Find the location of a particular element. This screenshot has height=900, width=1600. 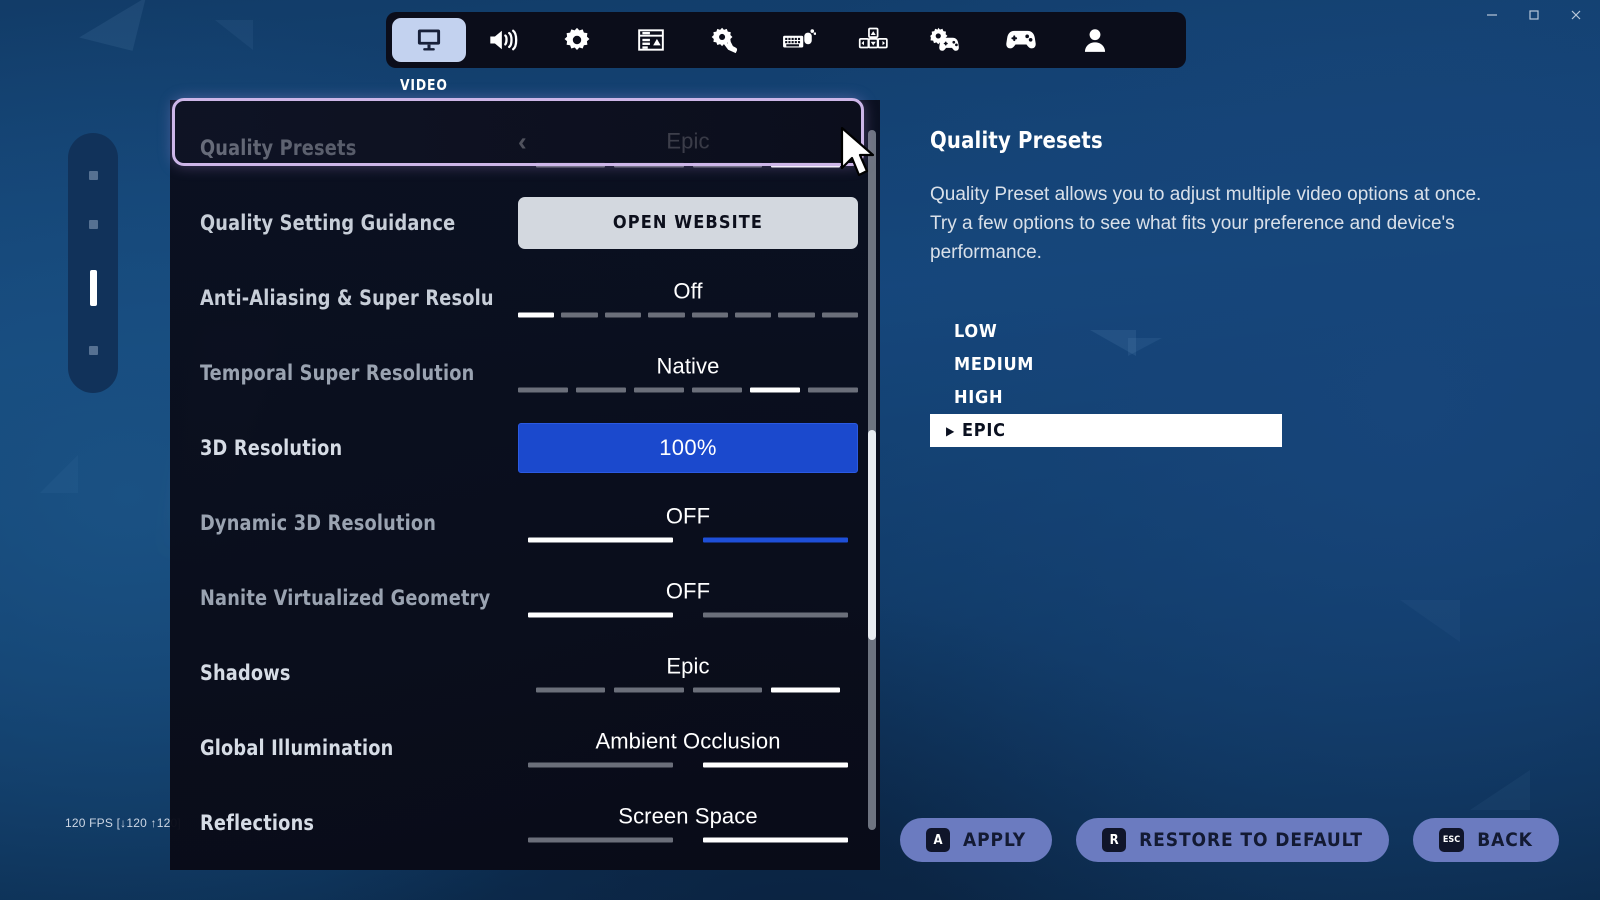

nav-item-controller is located at coordinates (1021, 40).